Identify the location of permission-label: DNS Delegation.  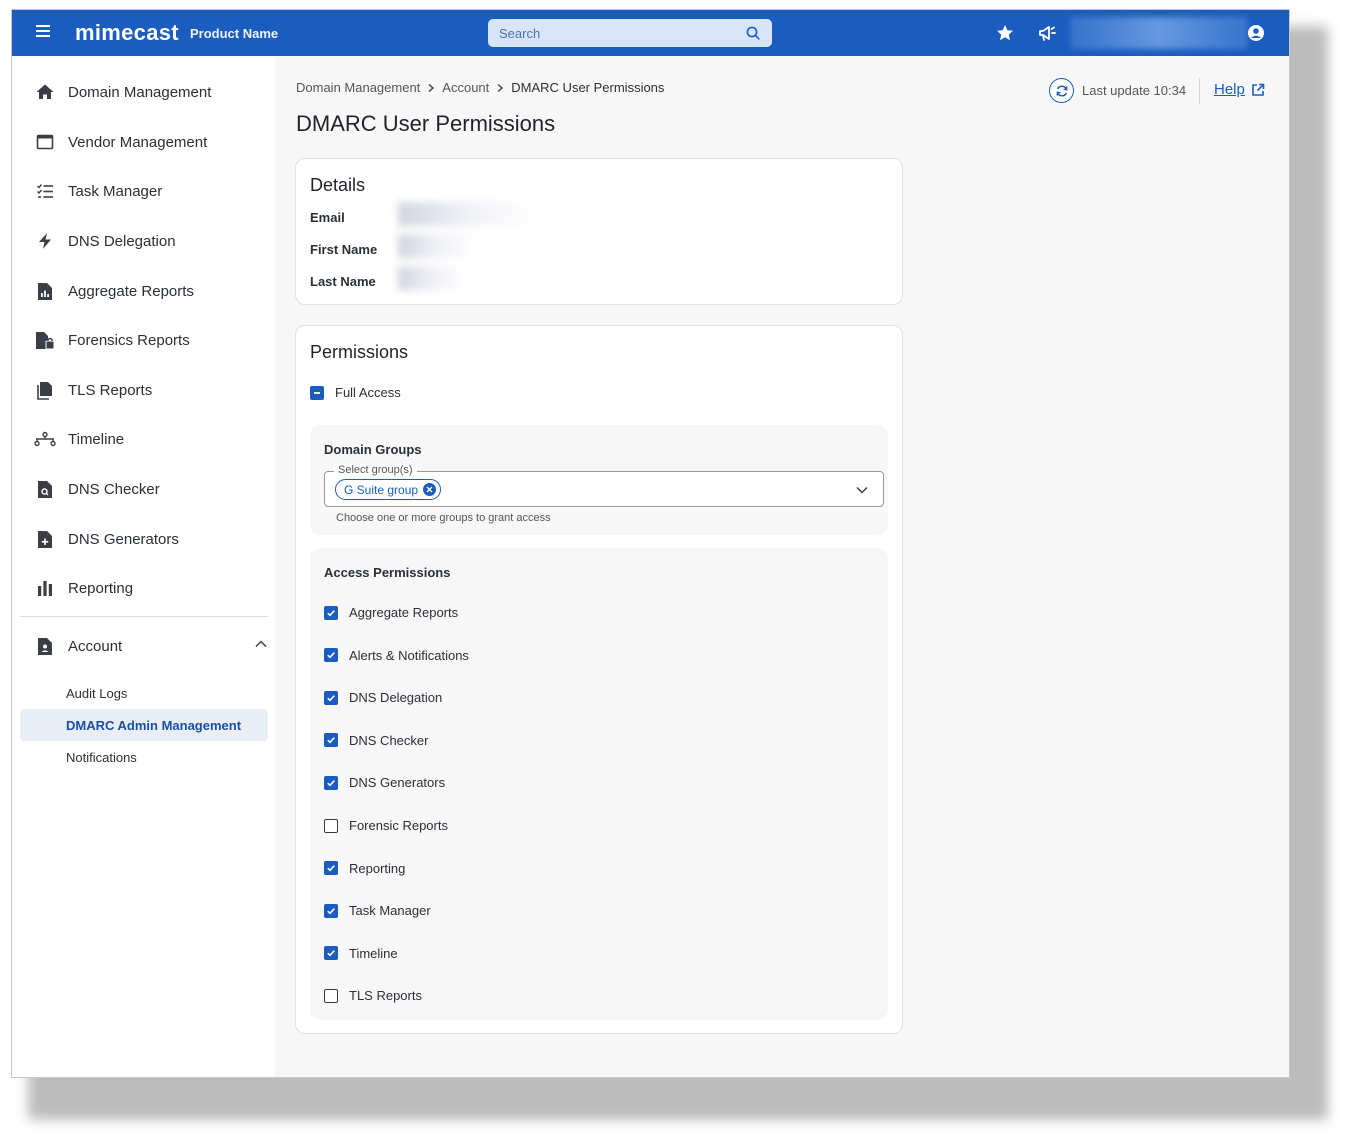
(396, 698).